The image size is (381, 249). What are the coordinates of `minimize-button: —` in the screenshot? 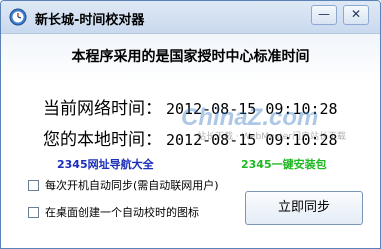 It's located at (324, 15).